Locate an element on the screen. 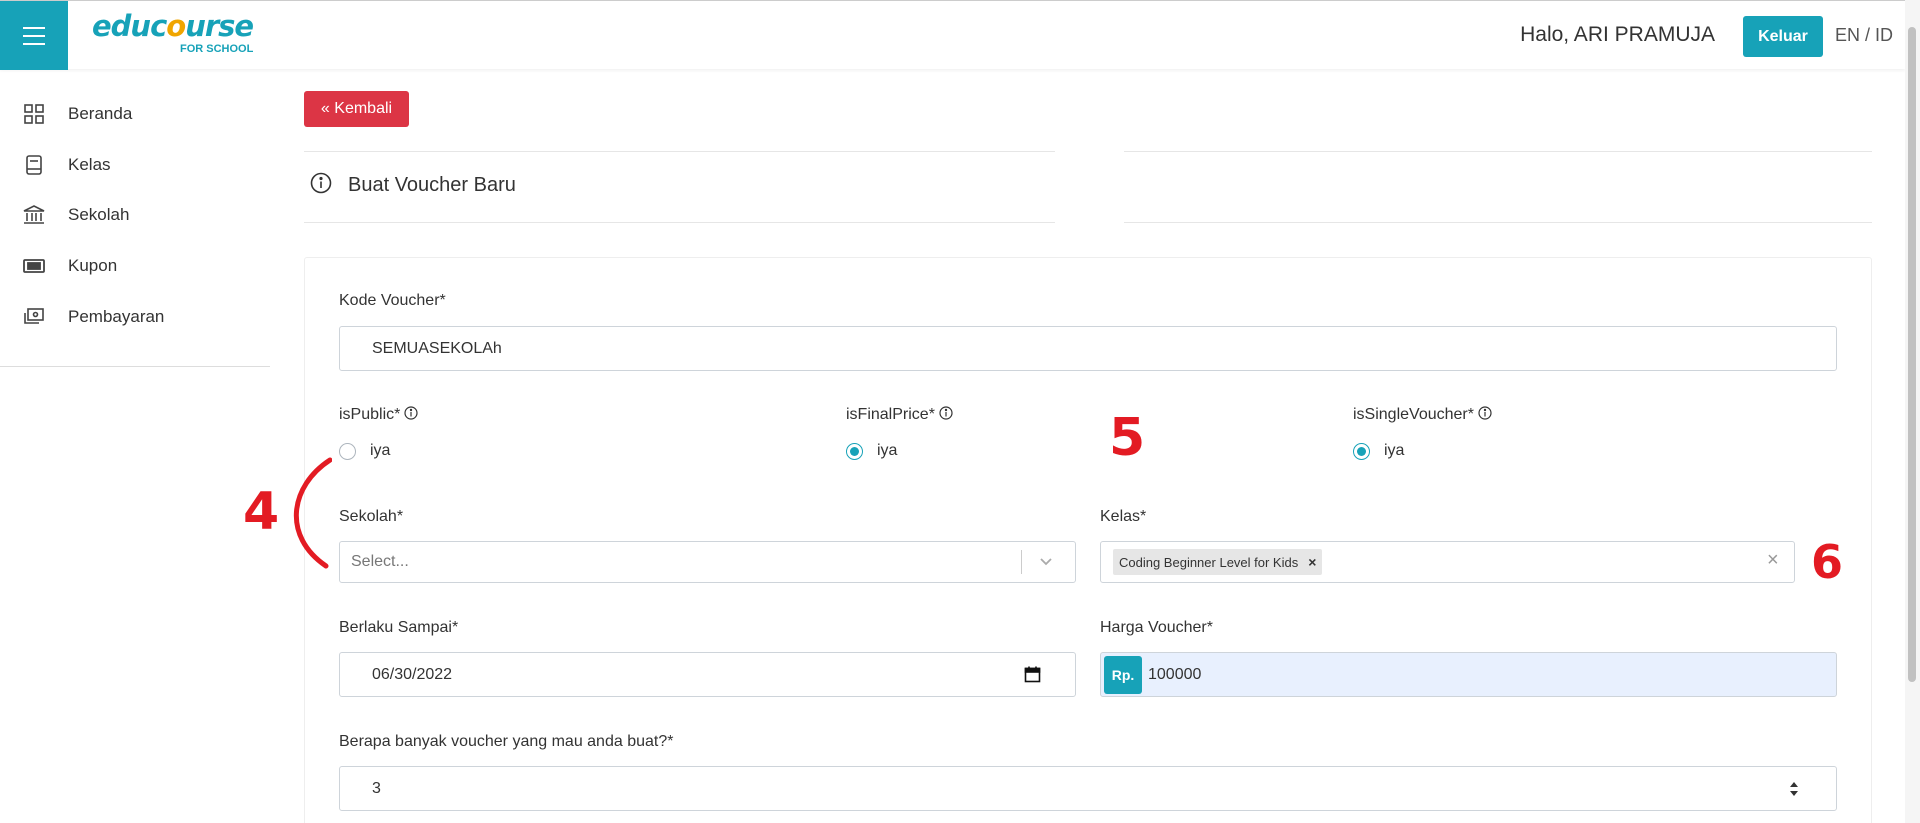  is-public-radio is located at coordinates (347, 451).